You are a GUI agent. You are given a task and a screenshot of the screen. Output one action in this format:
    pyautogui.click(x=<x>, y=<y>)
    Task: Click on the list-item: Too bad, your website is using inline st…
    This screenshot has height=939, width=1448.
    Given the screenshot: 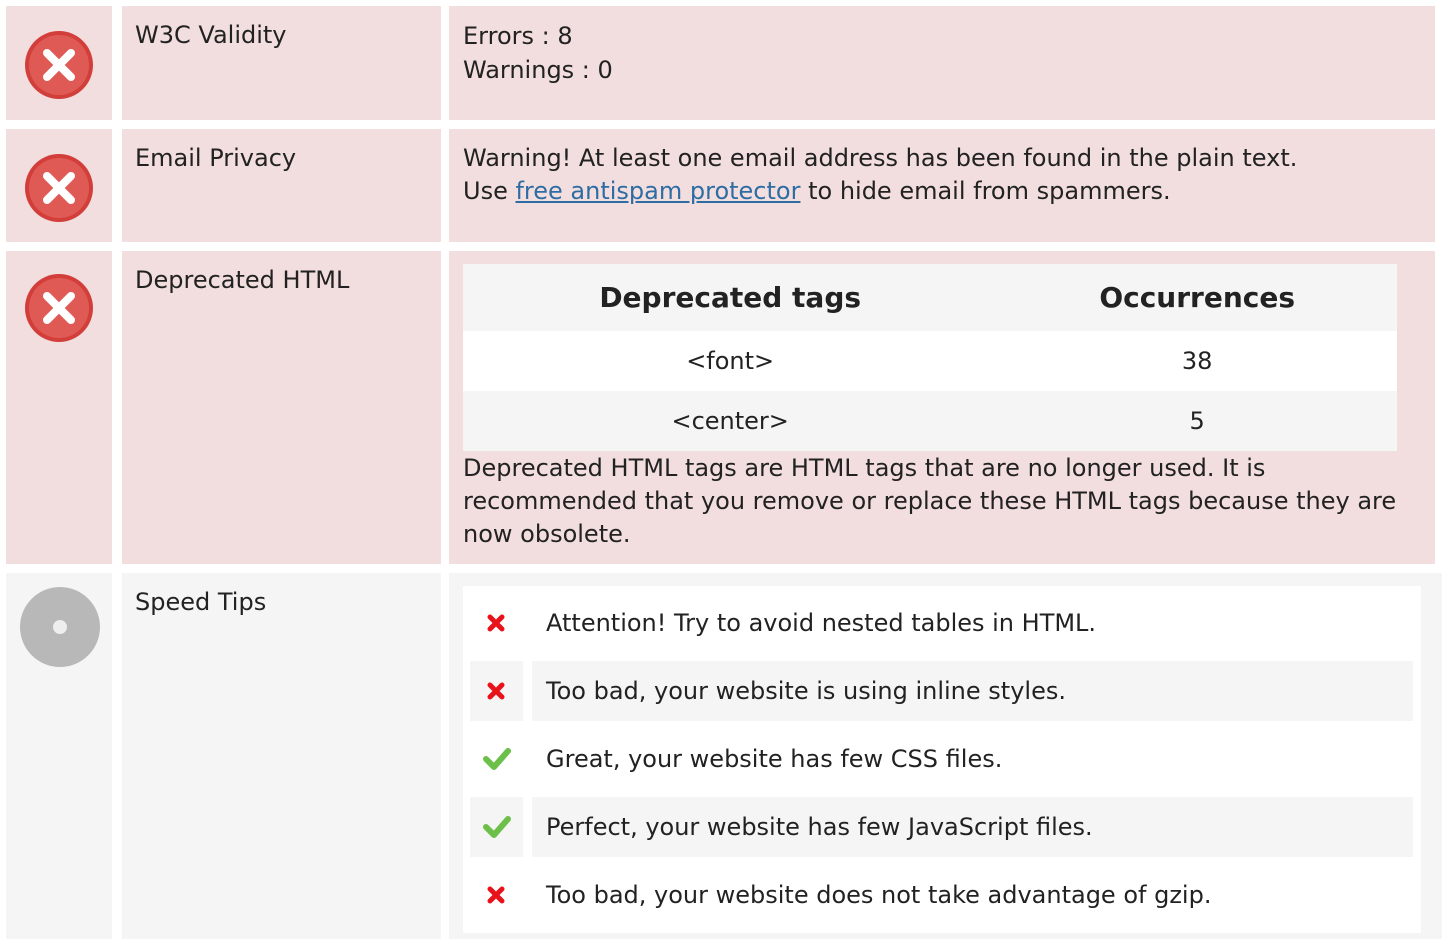 What is the action you would take?
    pyautogui.click(x=941, y=691)
    